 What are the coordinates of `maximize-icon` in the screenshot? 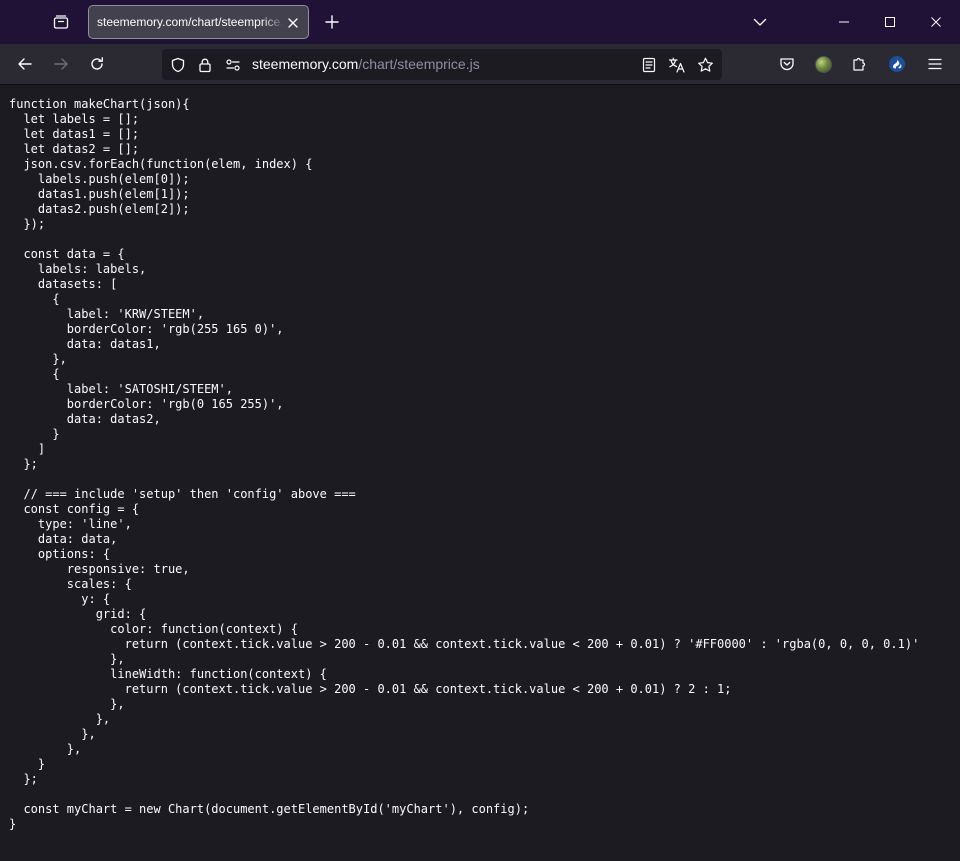 It's located at (890, 22).